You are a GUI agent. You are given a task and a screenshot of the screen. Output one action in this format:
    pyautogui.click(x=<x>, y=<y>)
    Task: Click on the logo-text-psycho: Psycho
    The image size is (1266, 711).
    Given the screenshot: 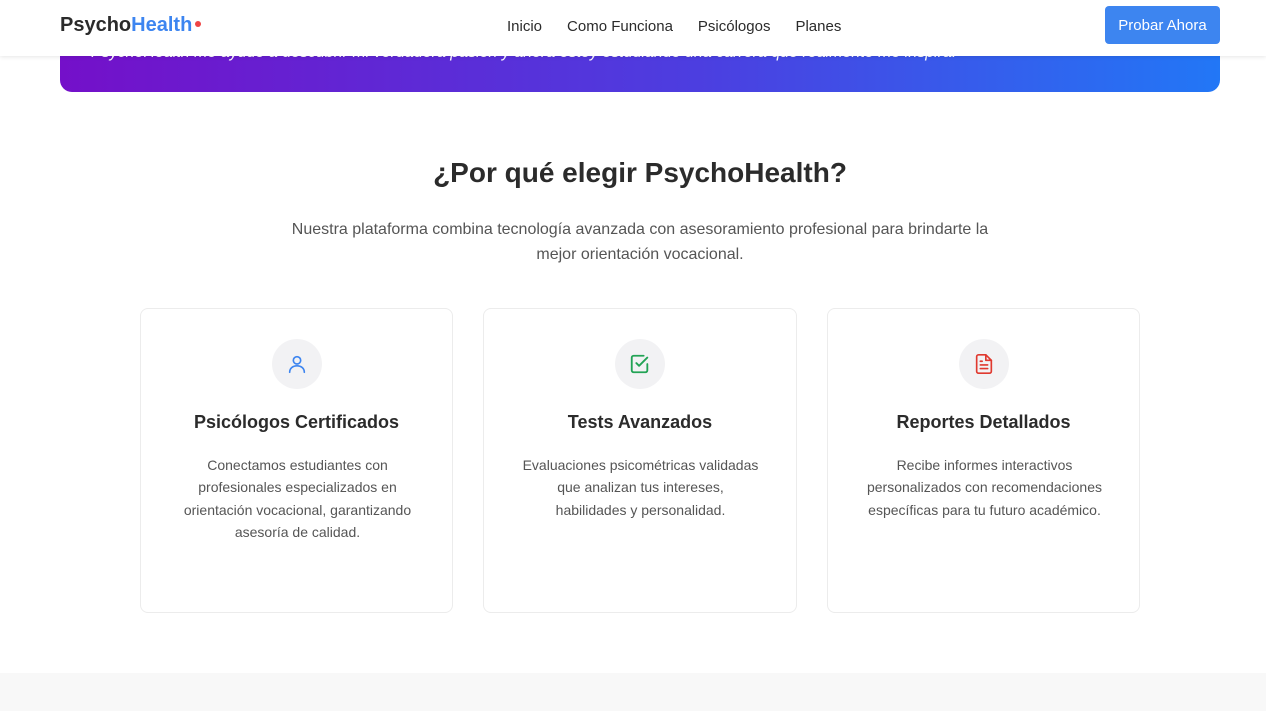 What is the action you would take?
    pyautogui.click(x=96, y=25)
    